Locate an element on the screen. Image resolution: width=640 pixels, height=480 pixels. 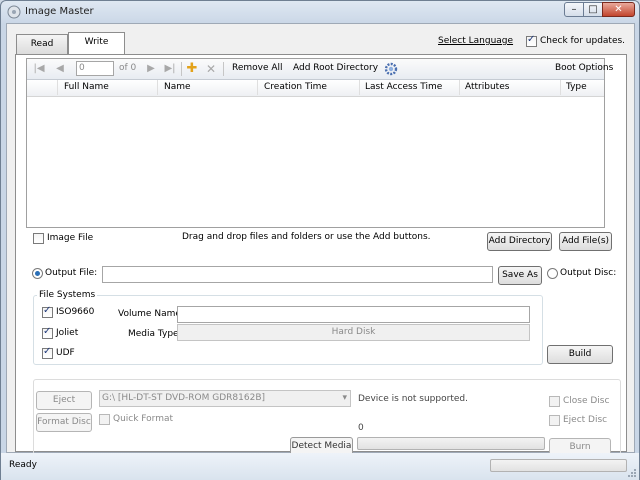
iso9660-label: ISO9660 is located at coordinates (75, 312).